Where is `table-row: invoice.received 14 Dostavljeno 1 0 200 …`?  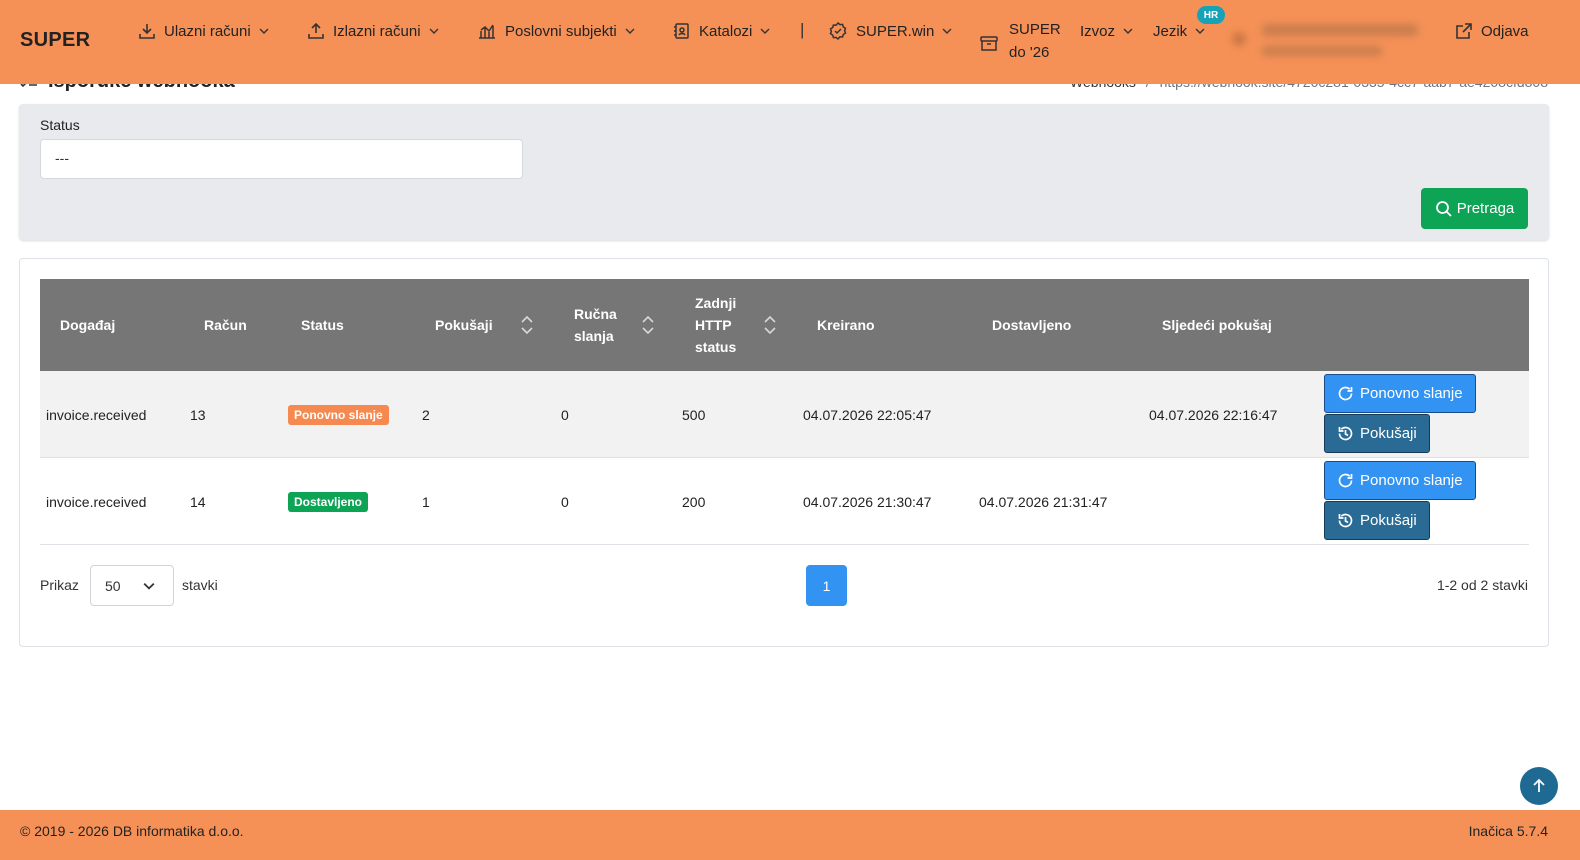
table-row: invoice.received 14 Dostavljeno 1 0 200 … is located at coordinates (784, 501).